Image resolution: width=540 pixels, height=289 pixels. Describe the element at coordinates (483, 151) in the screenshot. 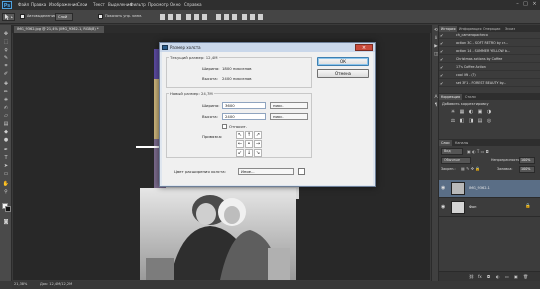

I see `shape-filter-icon: ▭` at that location.